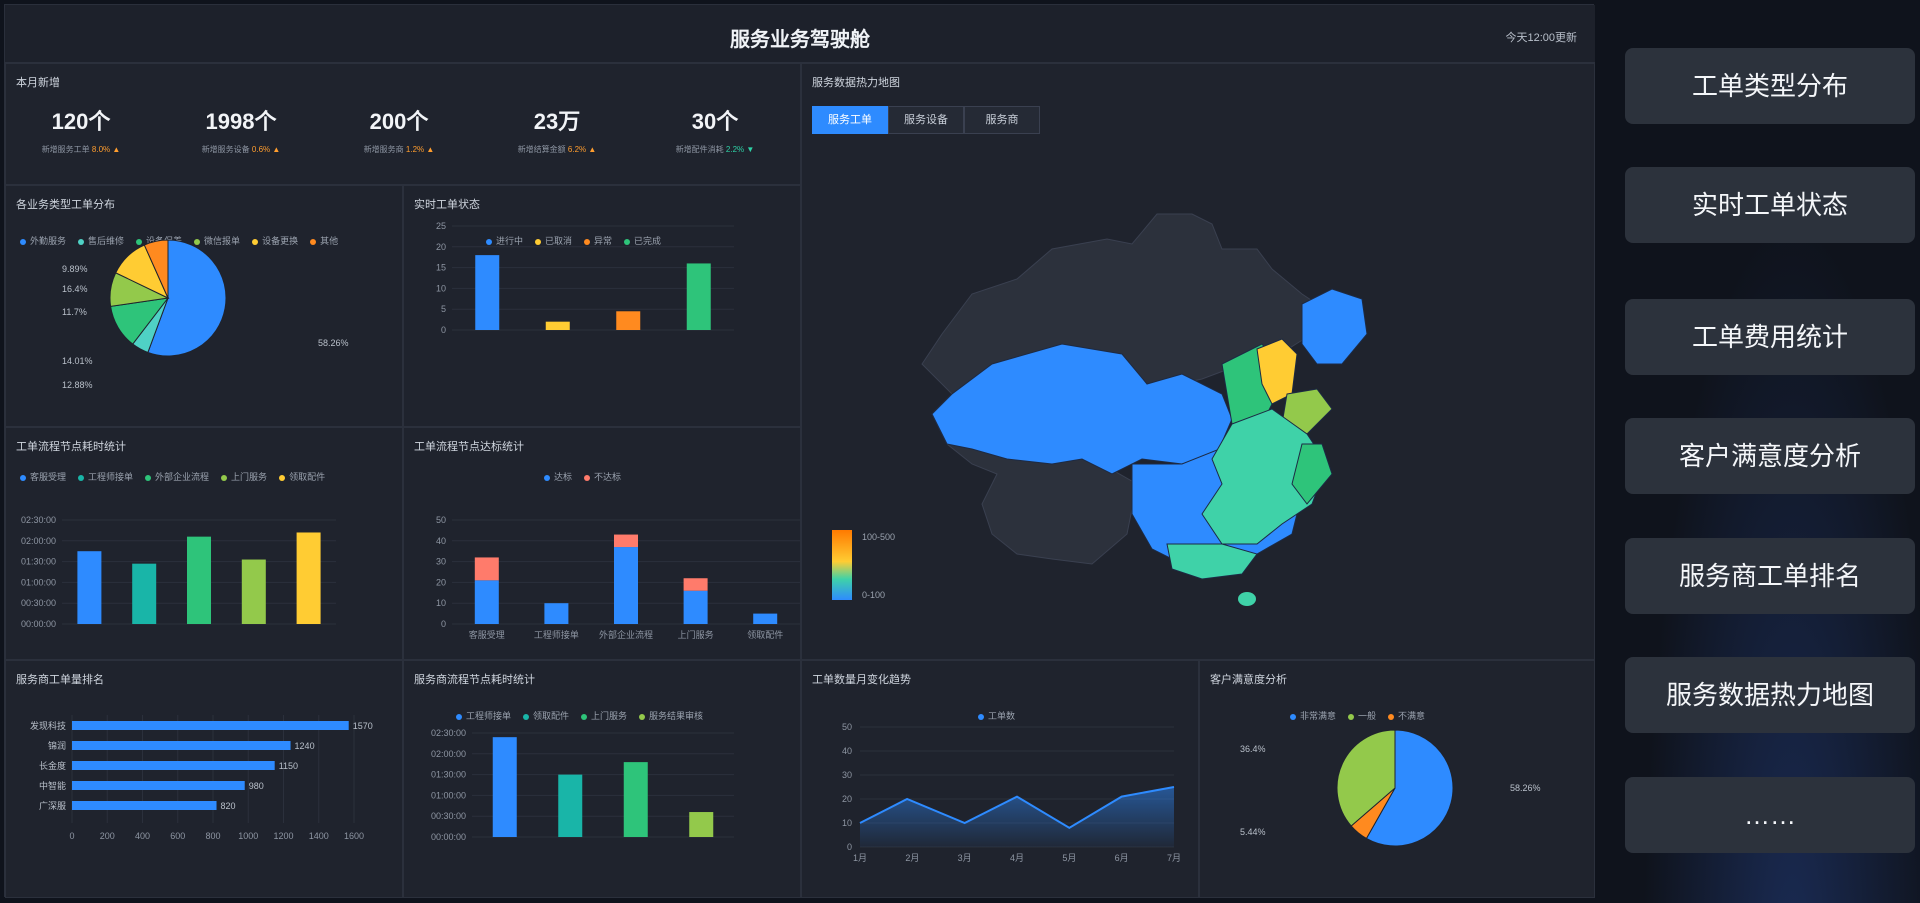 The width and height of the screenshot is (1920, 903). What do you see at coordinates (241, 121) in the screenshot?
I see `kpi-value: 1998个` at bounding box center [241, 121].